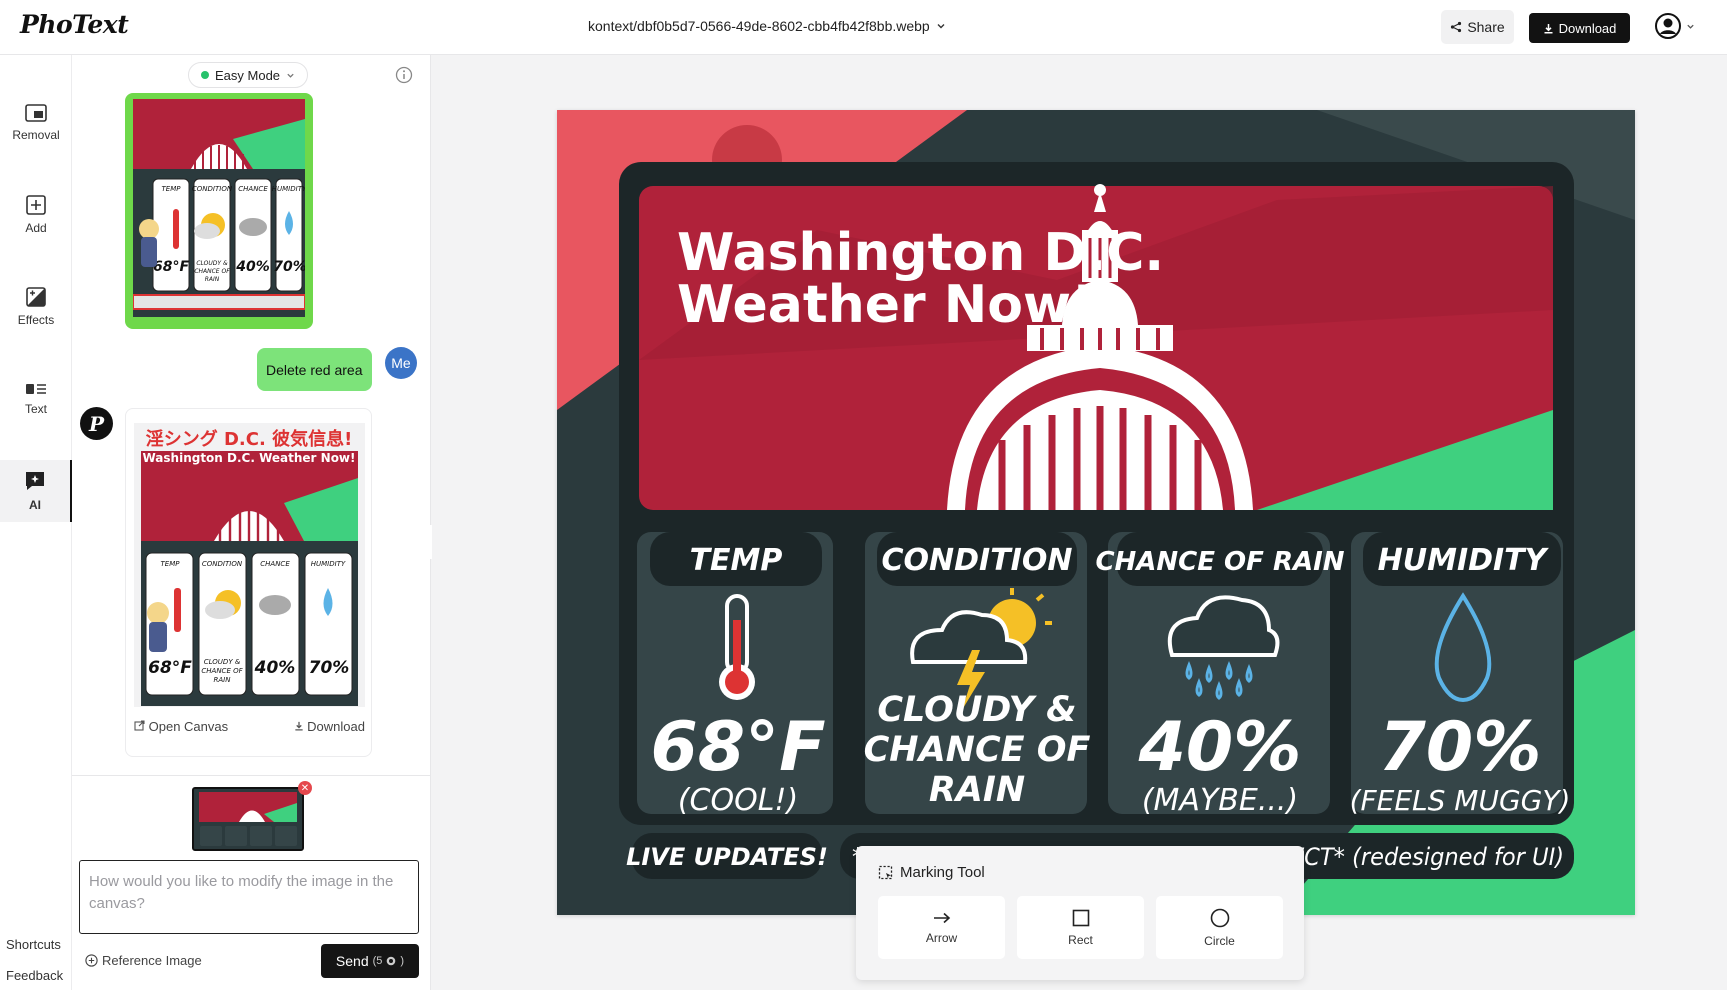  Describe the element at coordinates (377, 961) in the screenshot. I see `send-cost: (5` at that location.